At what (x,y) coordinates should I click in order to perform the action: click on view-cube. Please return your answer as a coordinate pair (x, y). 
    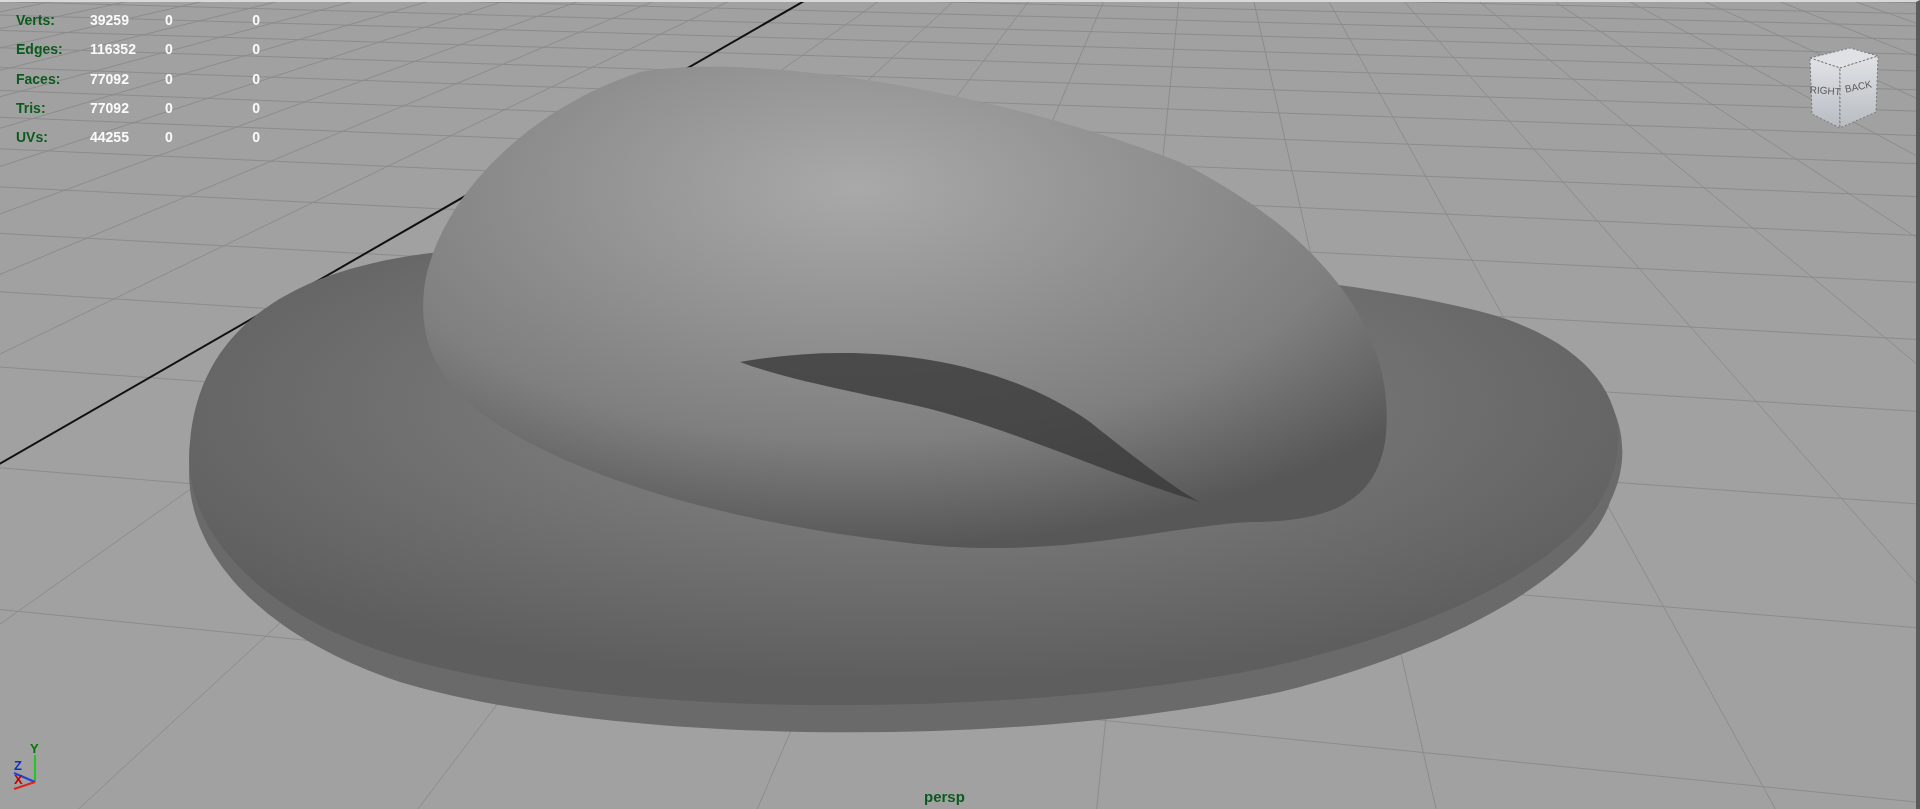
    Looking at the image, I should click on (1844, 88).